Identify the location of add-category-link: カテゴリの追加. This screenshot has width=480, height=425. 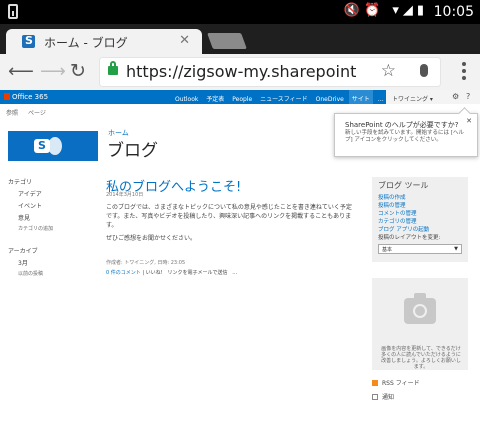
(53, 228).